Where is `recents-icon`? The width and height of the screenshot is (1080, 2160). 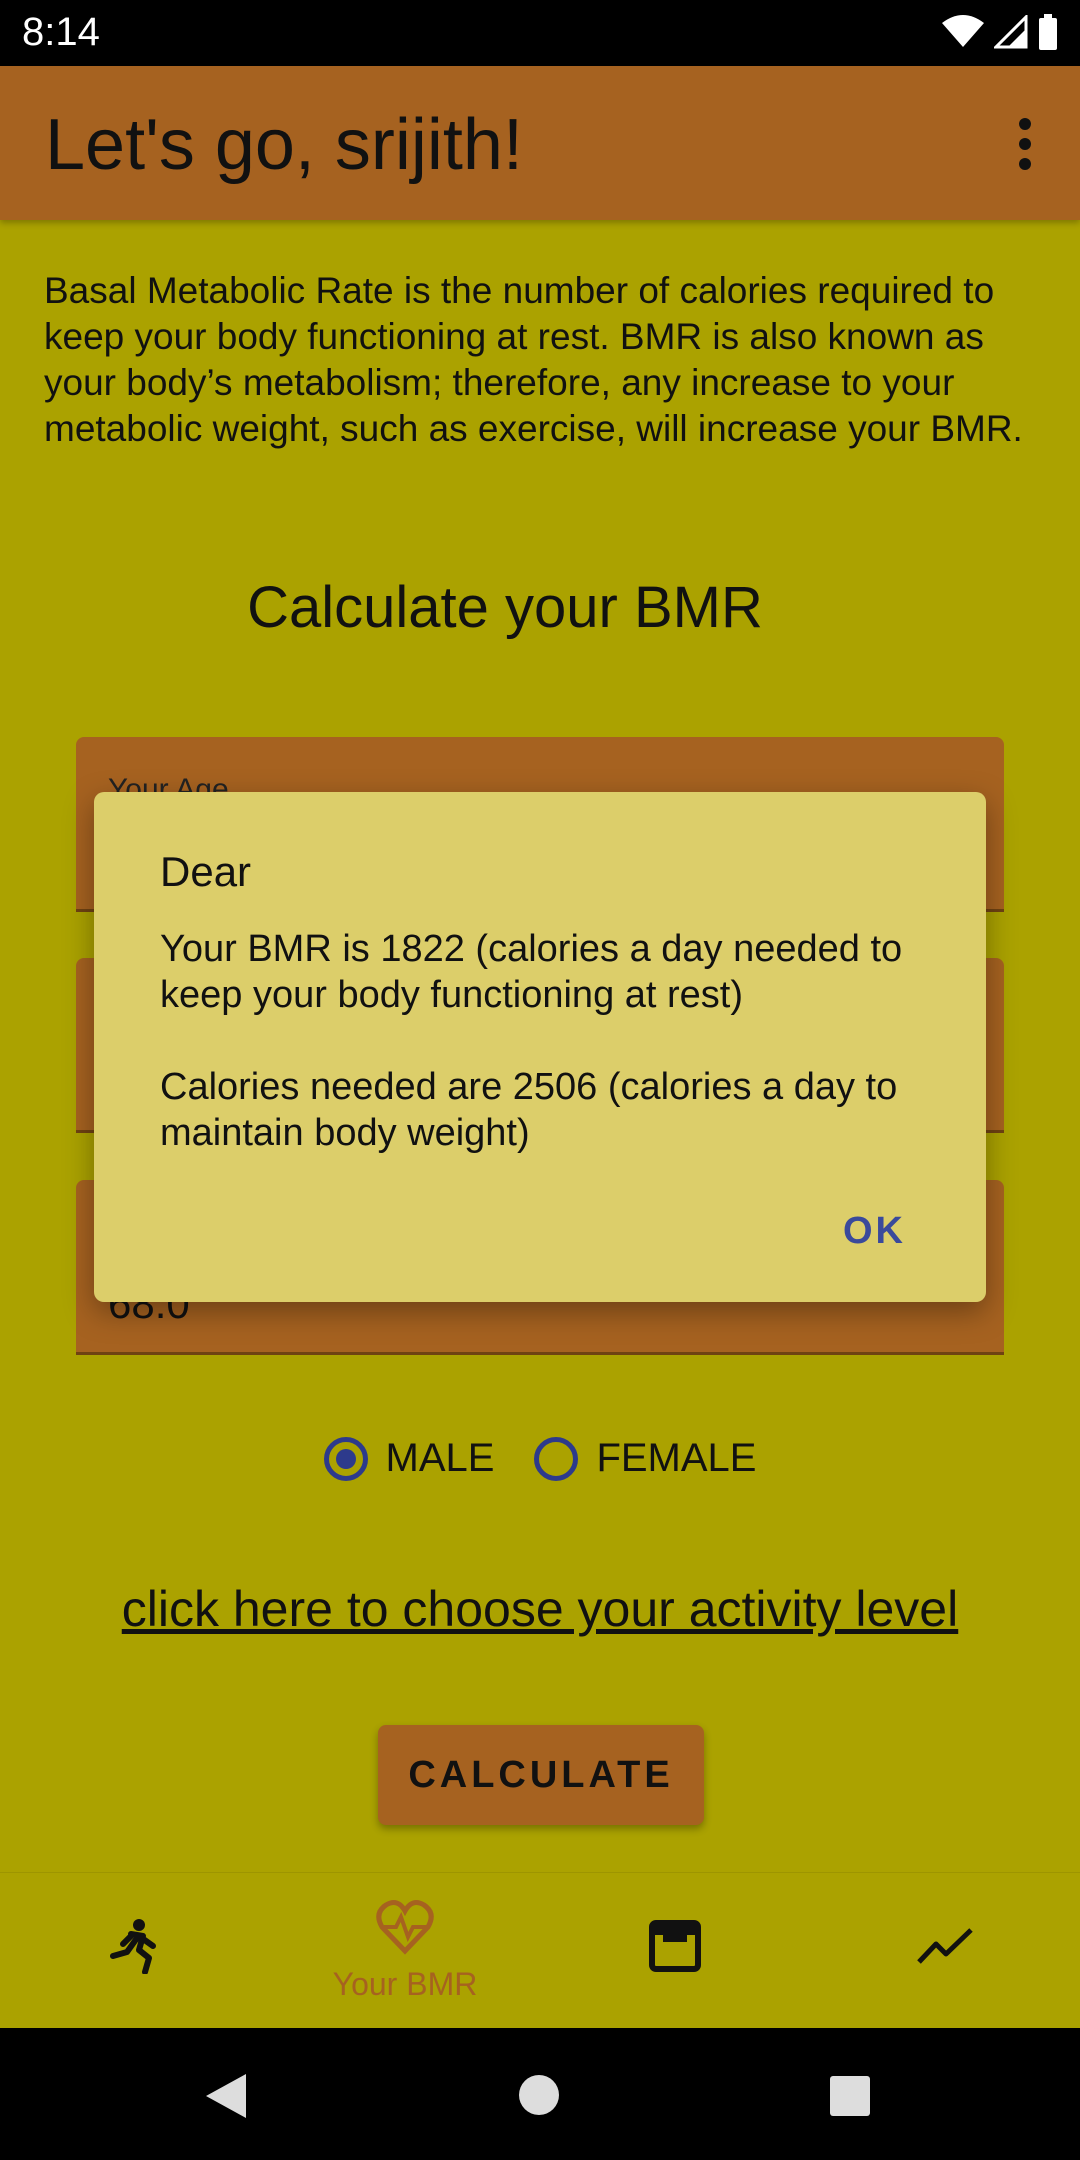 recents-icon is located at coordinates (850, 2098).